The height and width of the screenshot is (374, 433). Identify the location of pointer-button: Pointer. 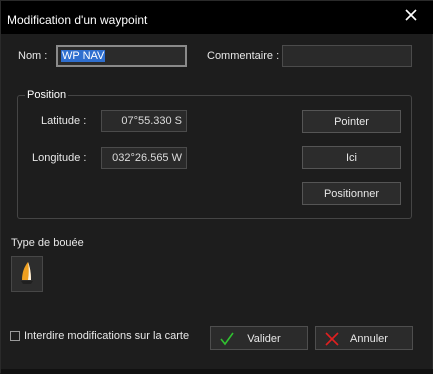
(351, 121).